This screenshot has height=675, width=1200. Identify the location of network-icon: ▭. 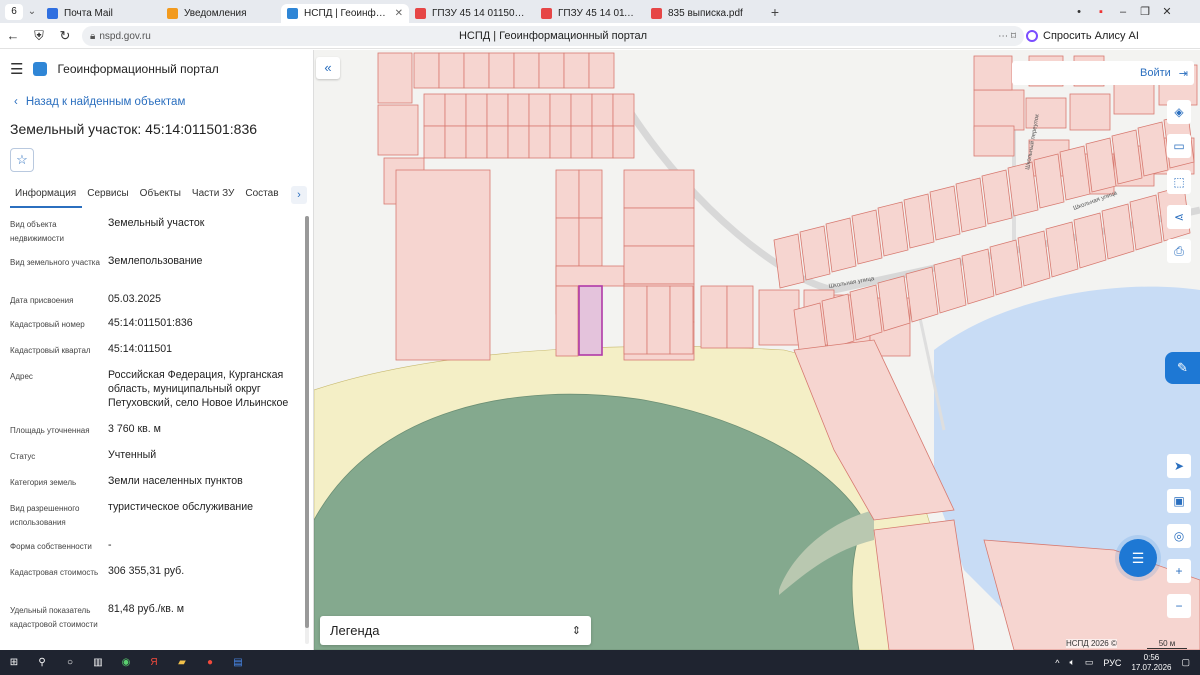
(1089, 662).